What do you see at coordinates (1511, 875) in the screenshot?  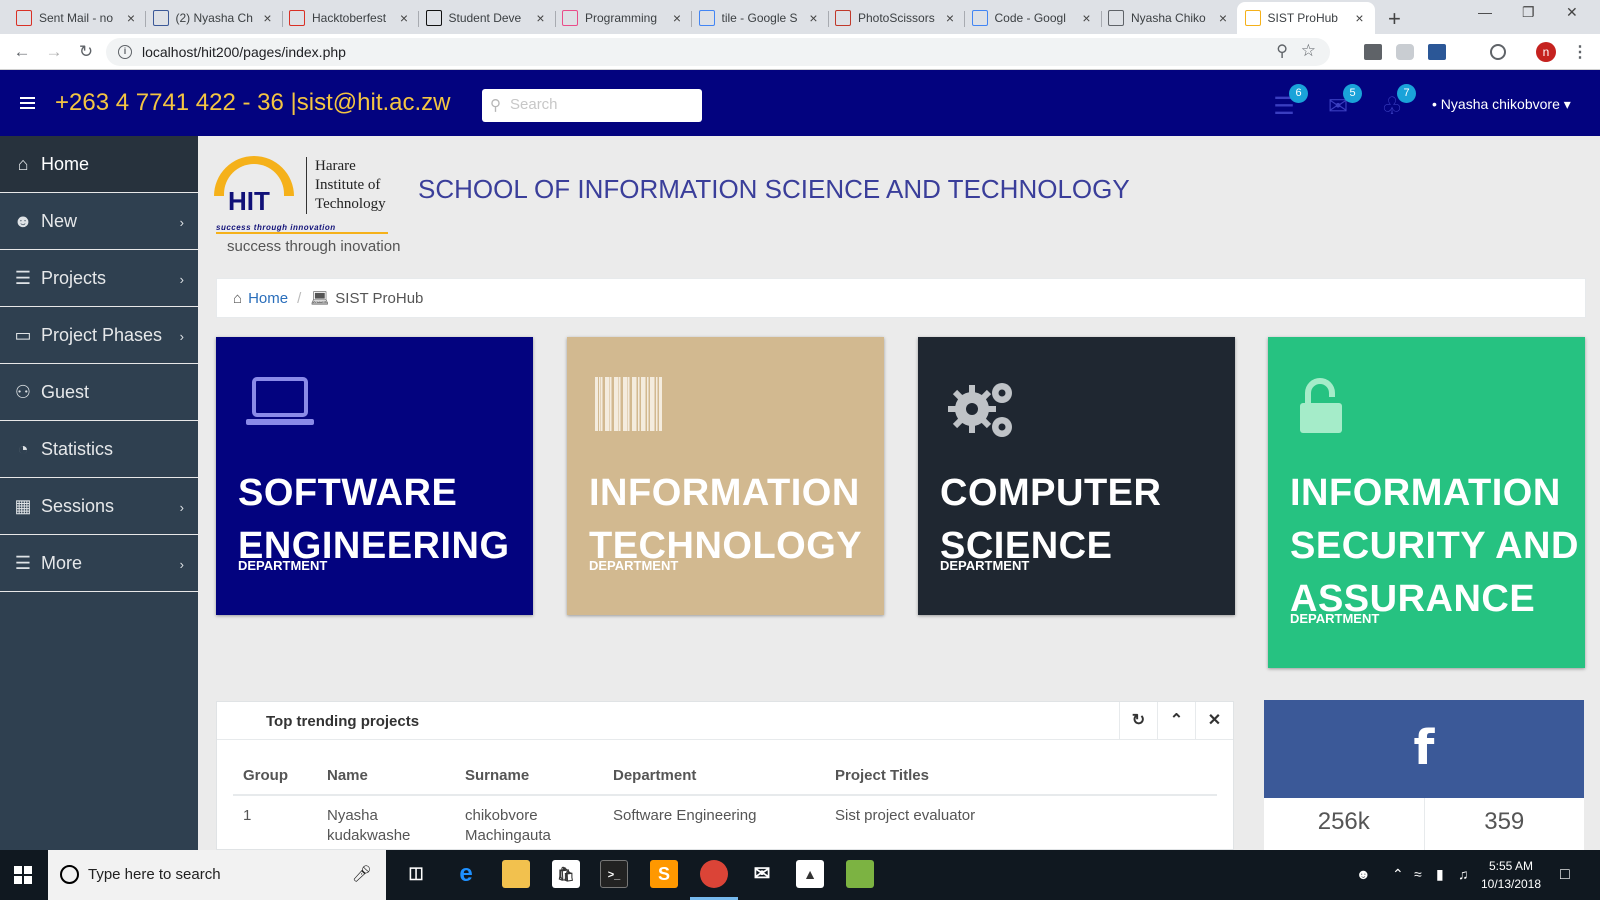 I see `system-clock: 5:55 AM 10/13/2018` at bounding box center [1511, 875].